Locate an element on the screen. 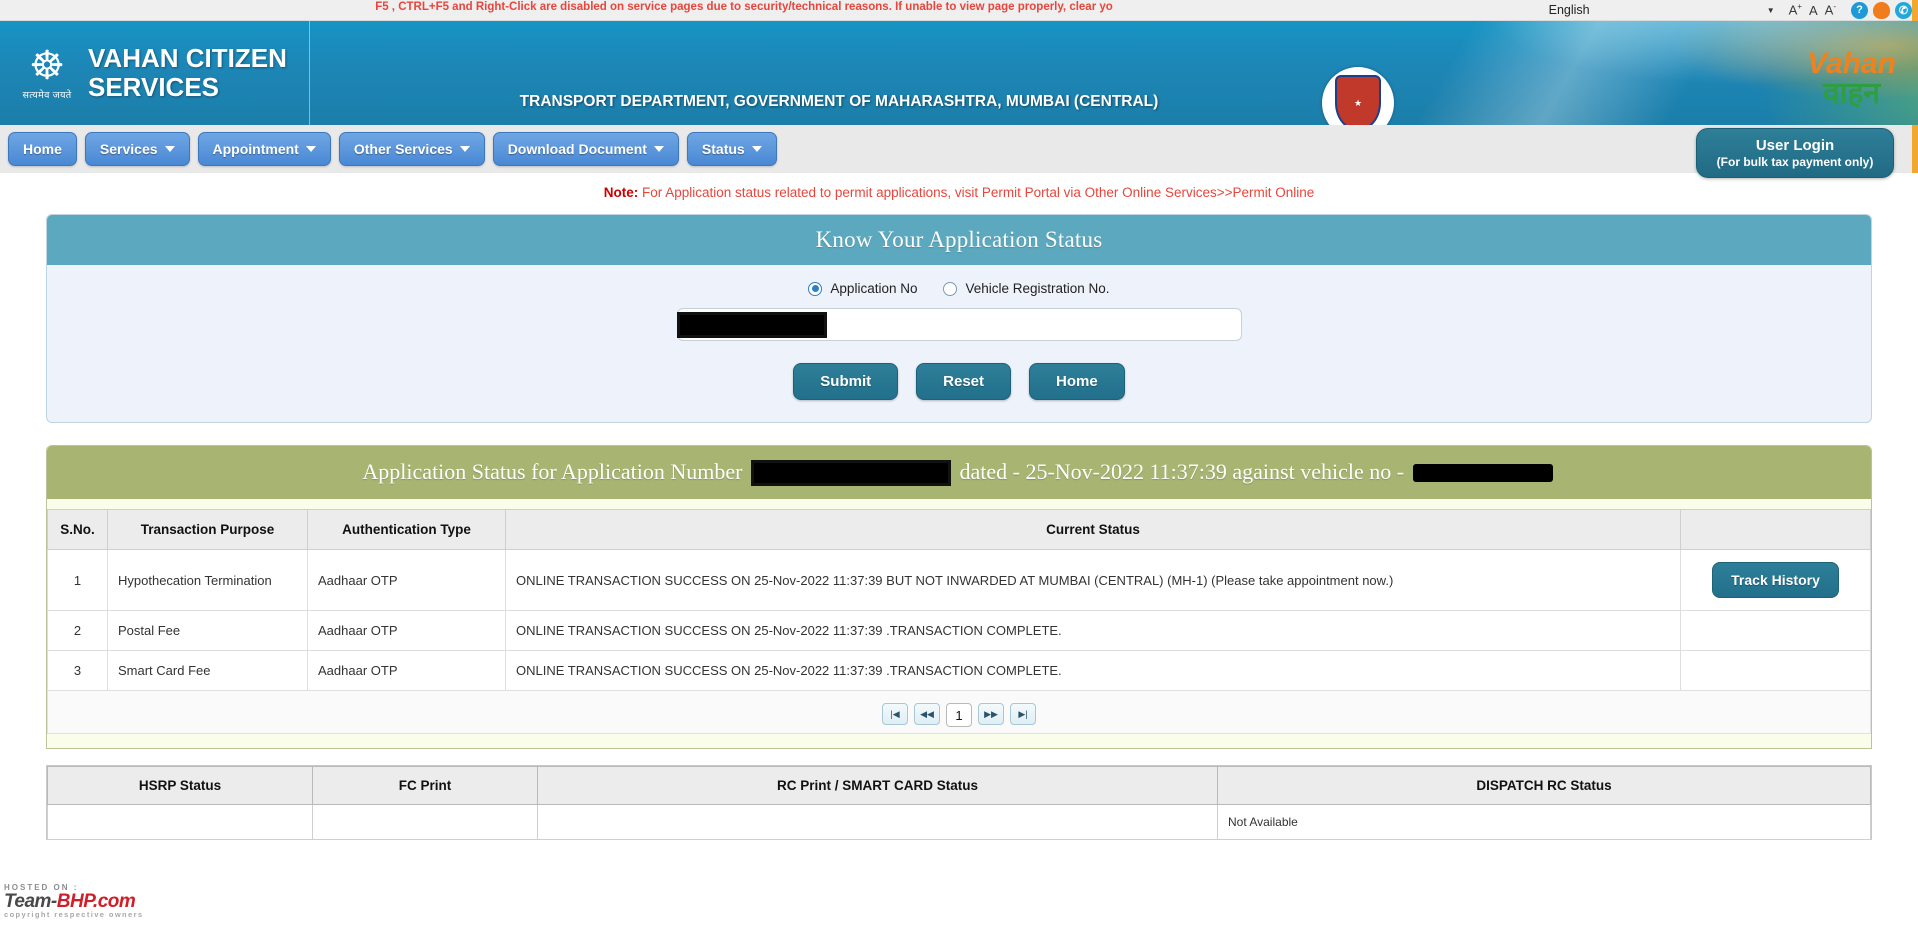 This screenshot has width=1918, height=925. user-login-button: User Login (For bulk tax payment only) is located at coordinates (1795, 153).